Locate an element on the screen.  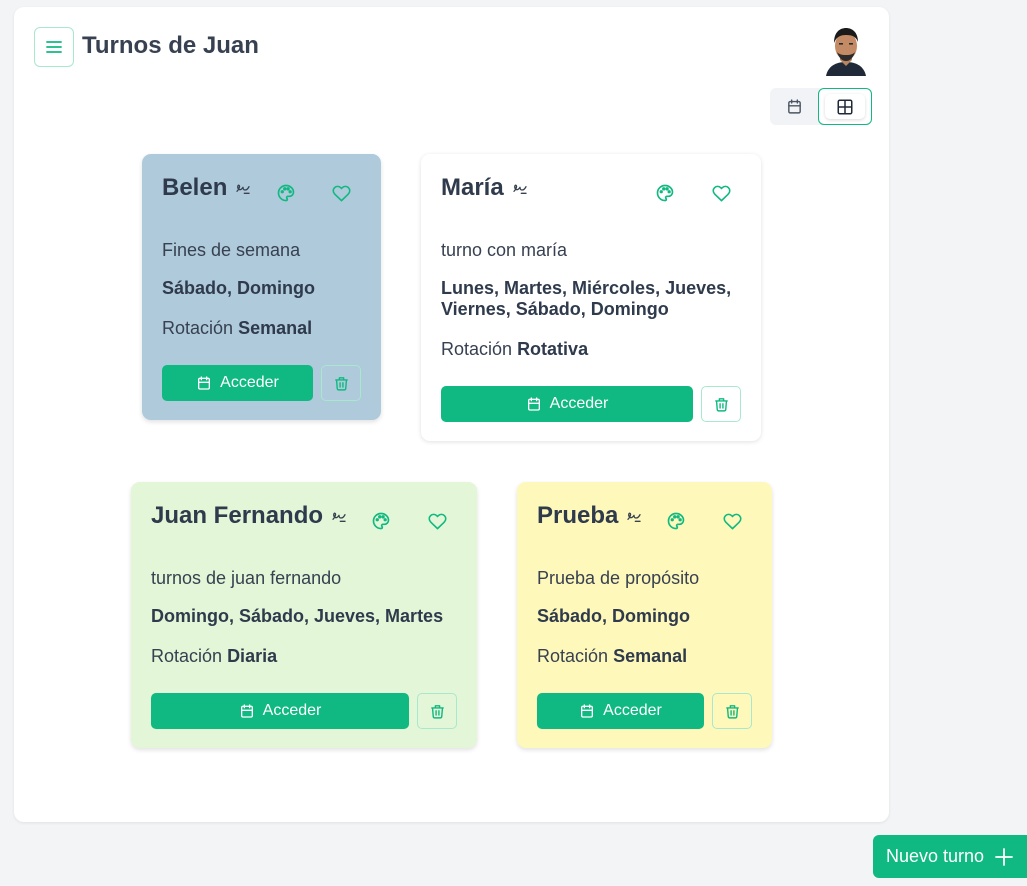
page-title: Turnos de Juan is located at coordinates (170, 45).